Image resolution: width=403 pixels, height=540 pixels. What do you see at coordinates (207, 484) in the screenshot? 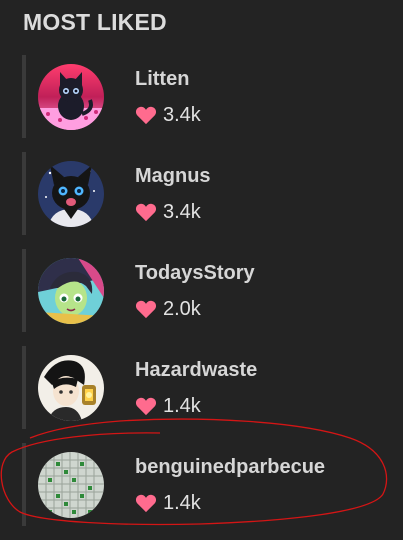
I see `list-item: benguinedparbecue 1.4k` at bounding box center [207, 484].